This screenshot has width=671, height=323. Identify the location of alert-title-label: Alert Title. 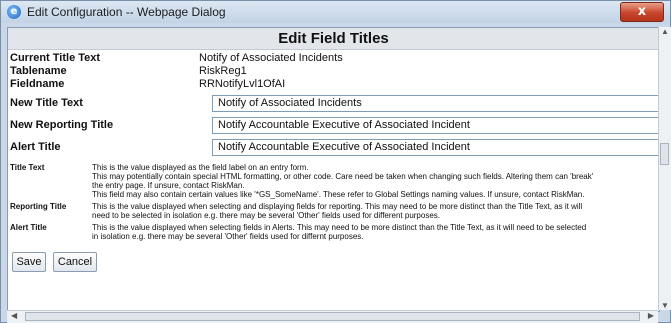
(35, 147).